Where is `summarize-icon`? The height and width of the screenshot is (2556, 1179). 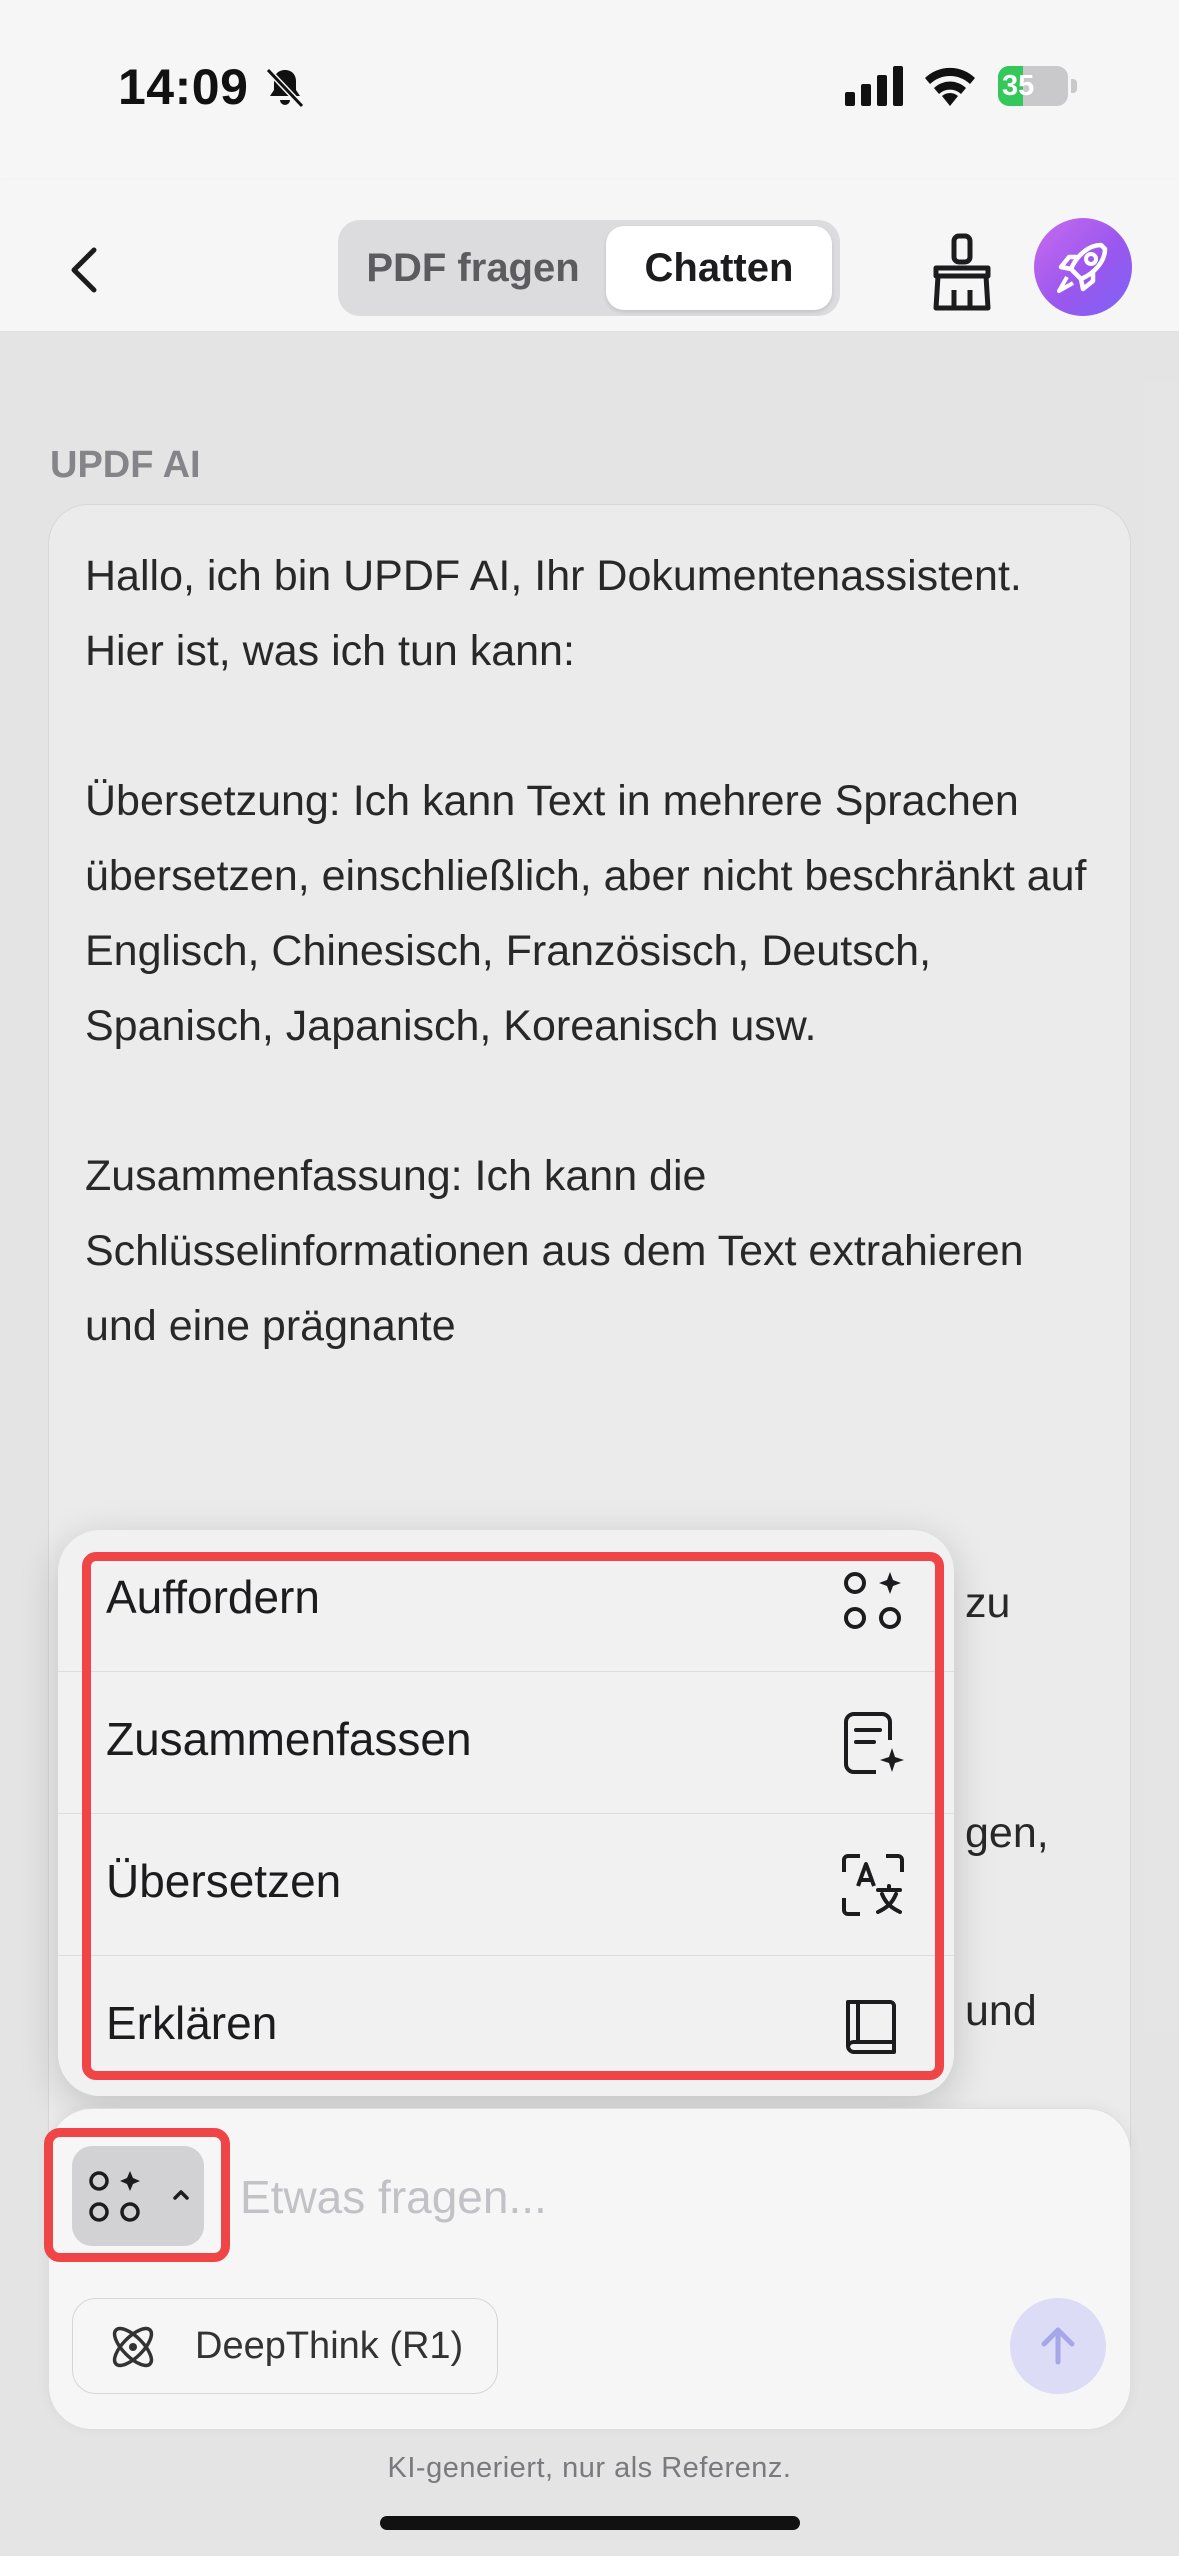 summarize-icon is located at coordinates (874, 1743).